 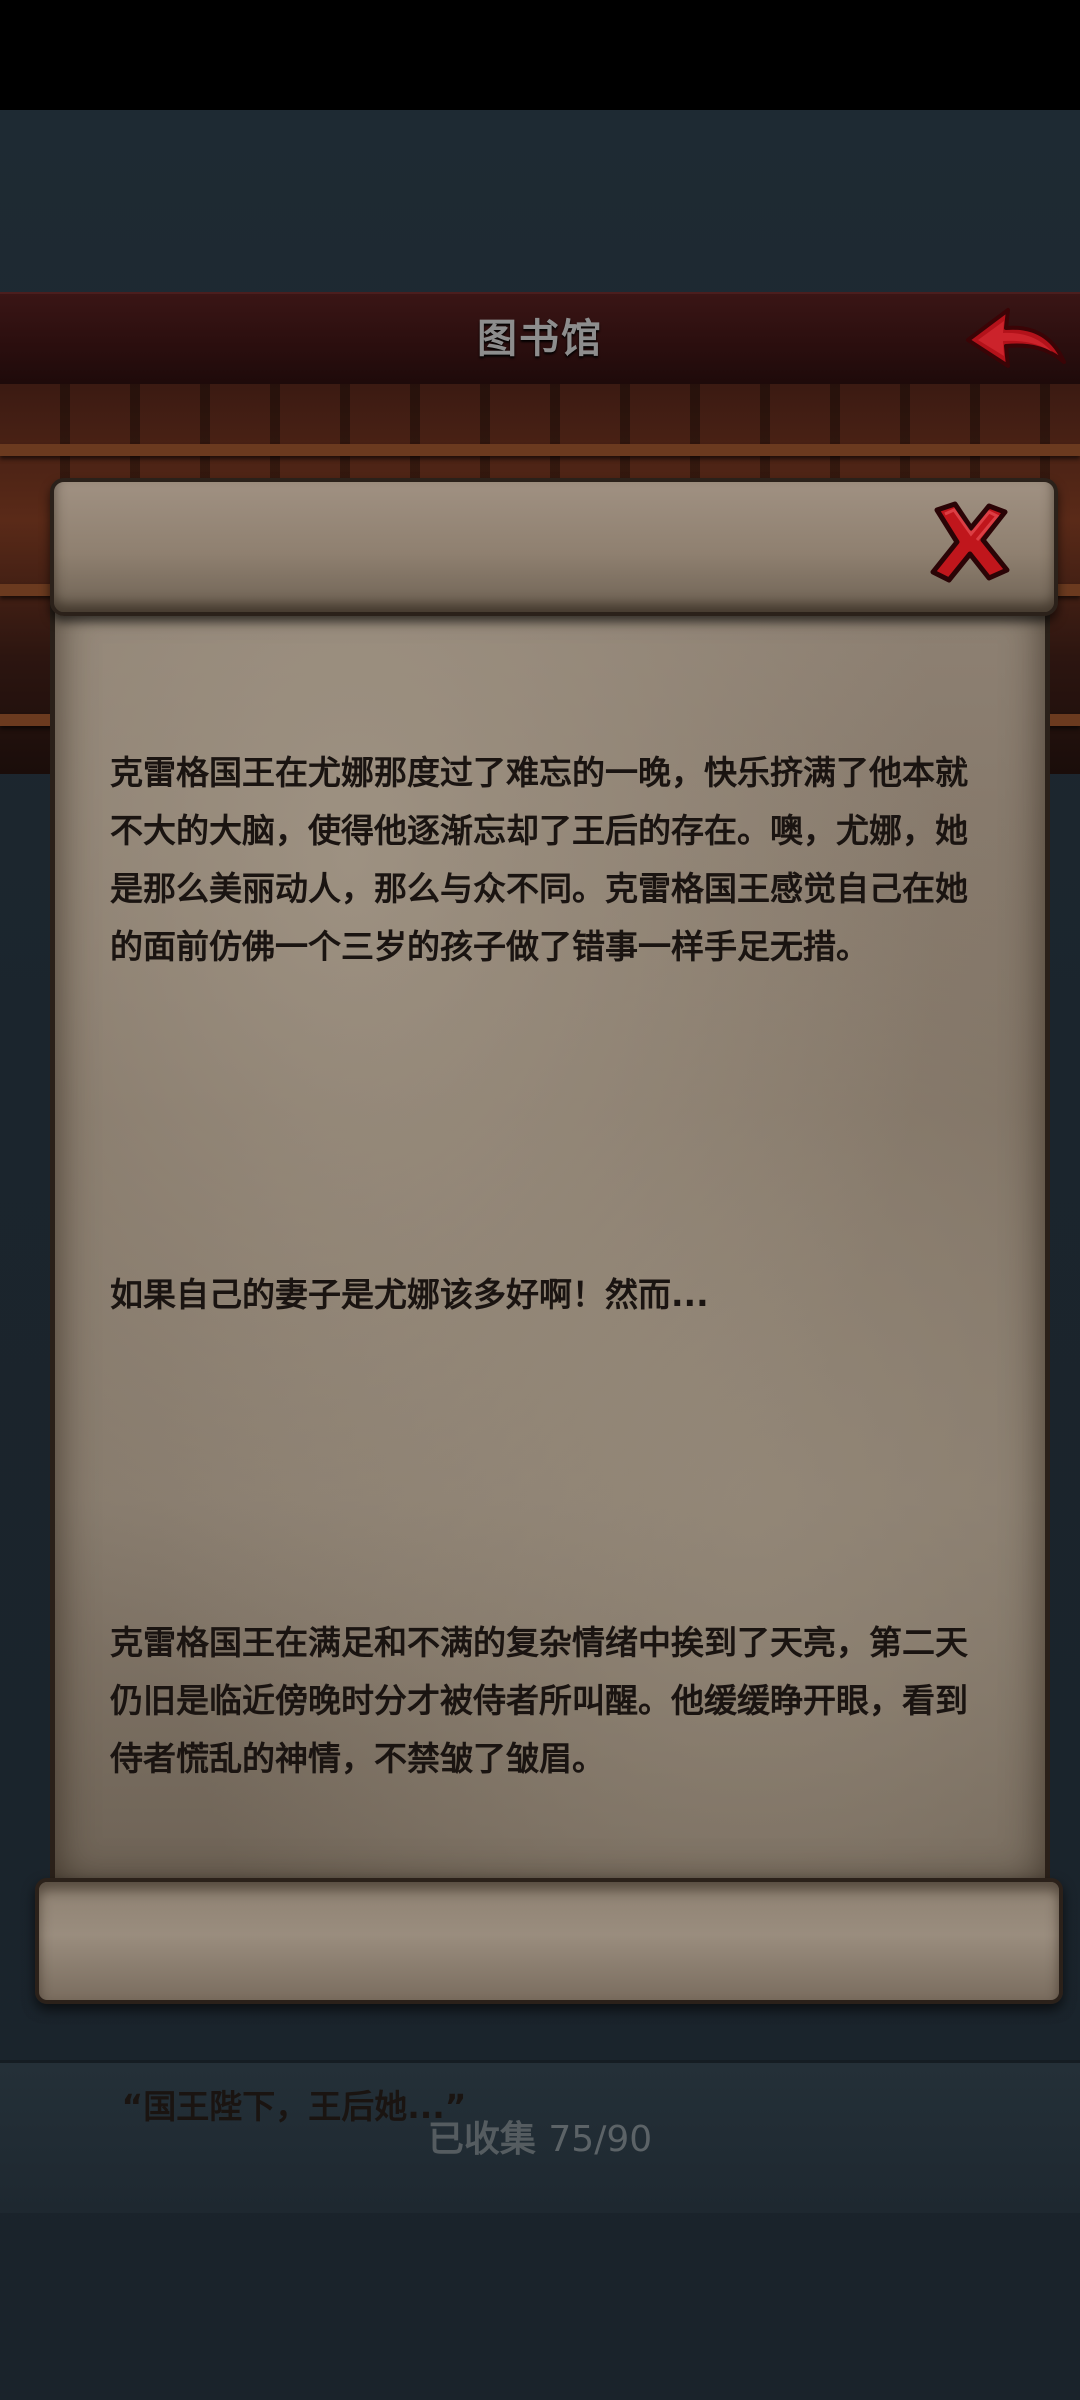 I want to click on page-title: 图书馆, so click(x=540, y=339).